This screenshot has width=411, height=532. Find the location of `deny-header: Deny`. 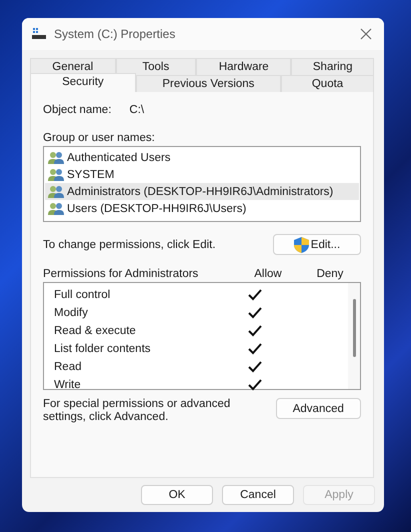

deny-header: Deny is located at coordinates (330, 274).